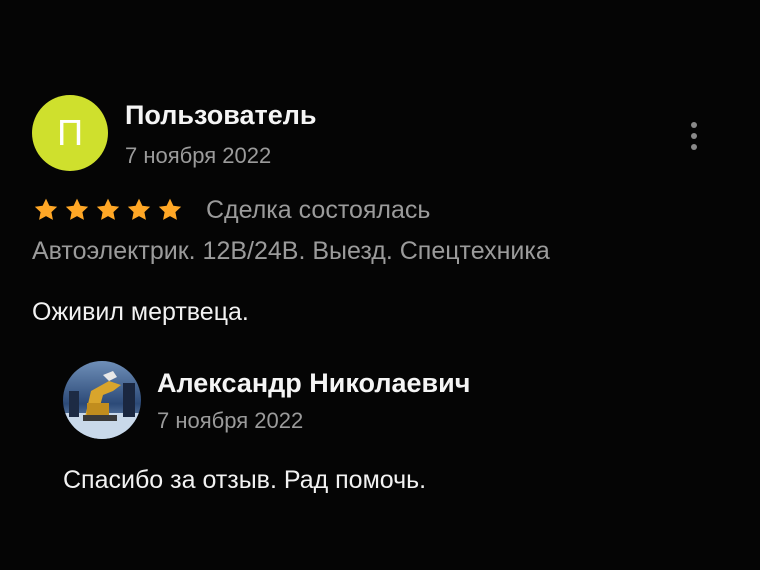 This screenshot has width=760, height=570. I want to click on more-options-button, so click(694, 136).